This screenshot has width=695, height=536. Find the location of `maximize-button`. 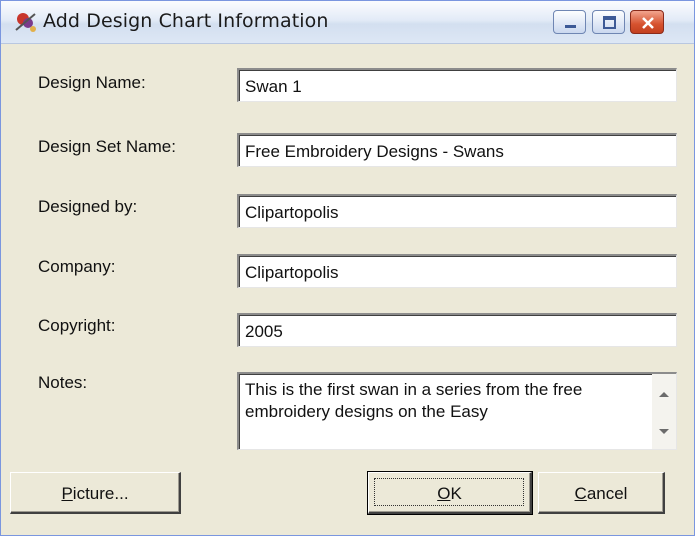

maximize-button is located at coordinates (608, 22).